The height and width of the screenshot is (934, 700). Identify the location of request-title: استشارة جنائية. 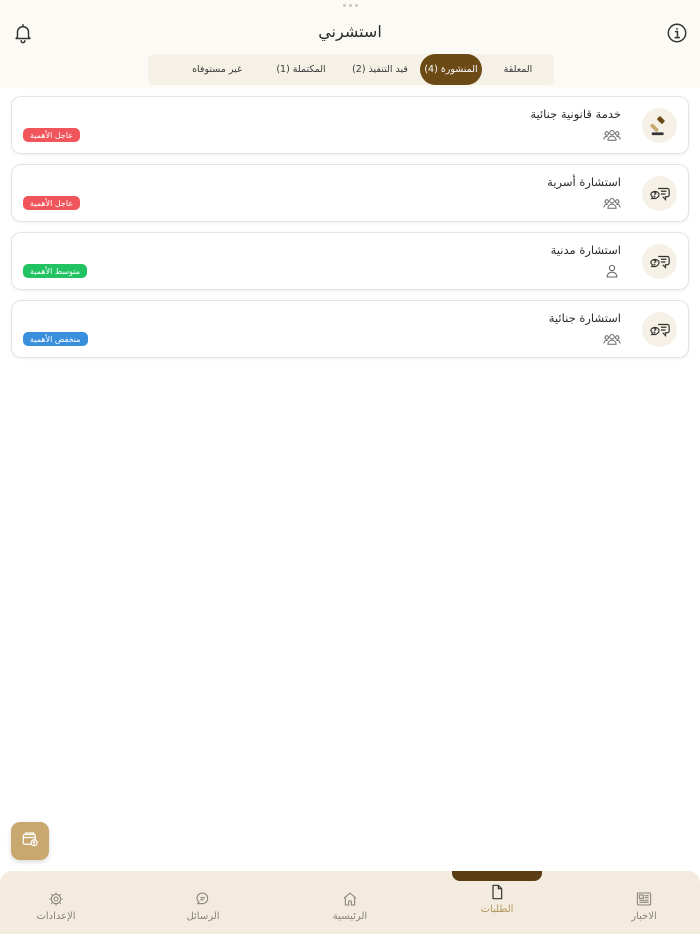
(584, 318).